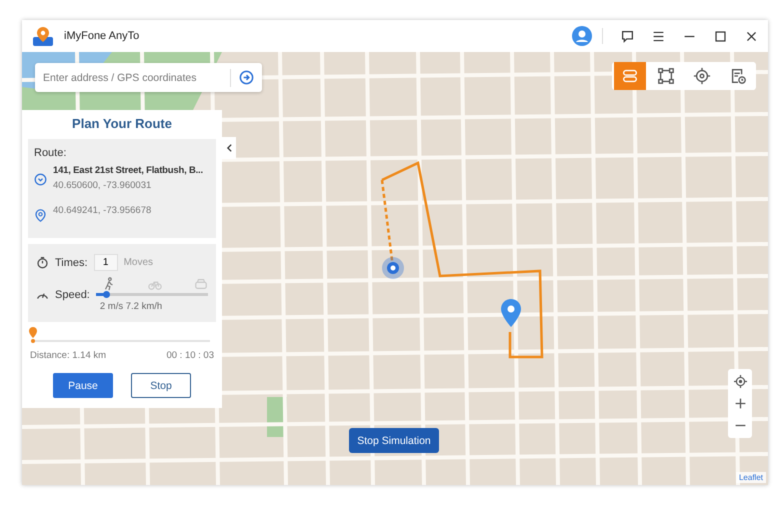  What do you see at coordinates (152, 294) in the screenshot?
I see `speed-slider` at bounding box center [152, 294].